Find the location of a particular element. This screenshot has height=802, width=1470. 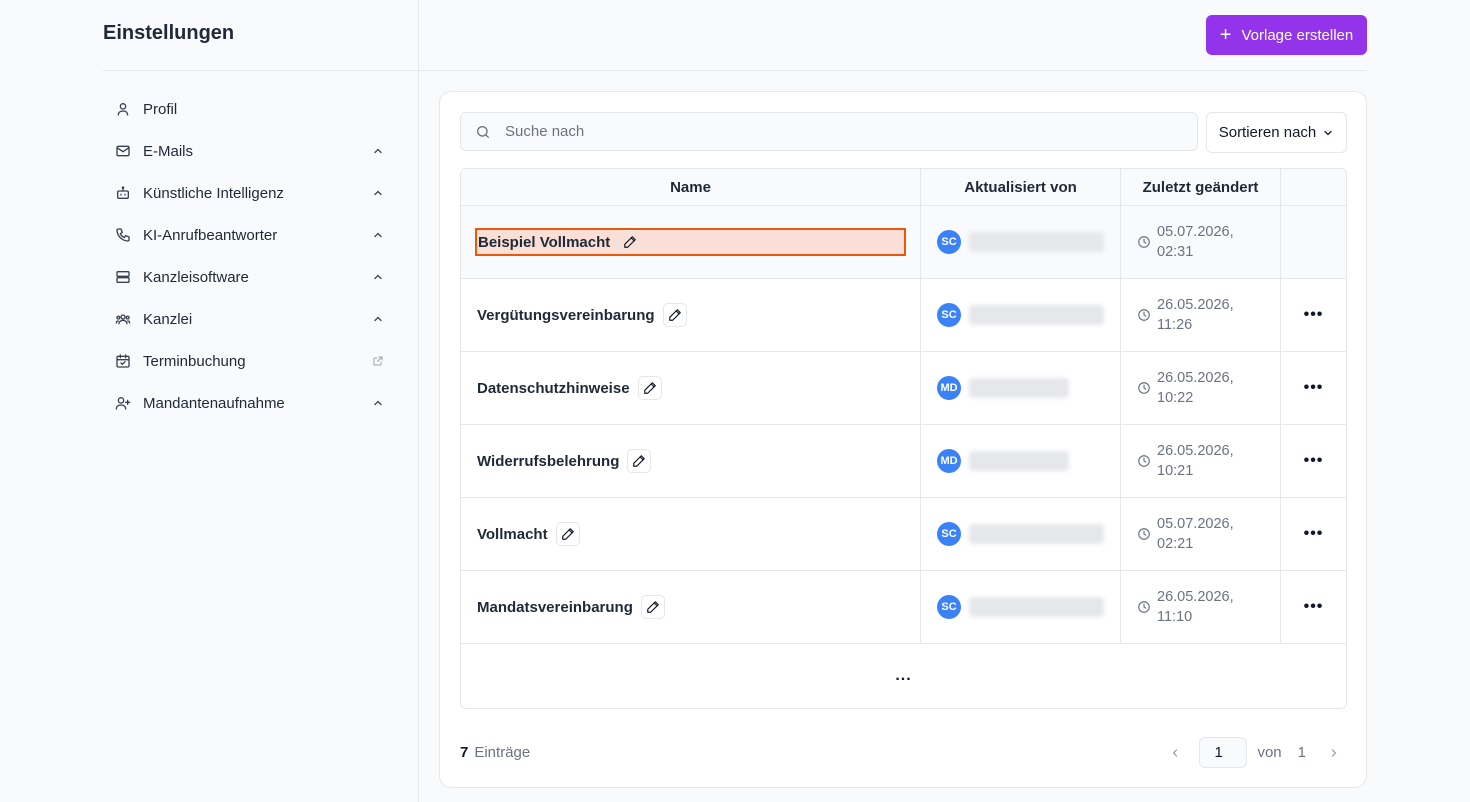

external-link-icon is located at coordinates (378, 361).